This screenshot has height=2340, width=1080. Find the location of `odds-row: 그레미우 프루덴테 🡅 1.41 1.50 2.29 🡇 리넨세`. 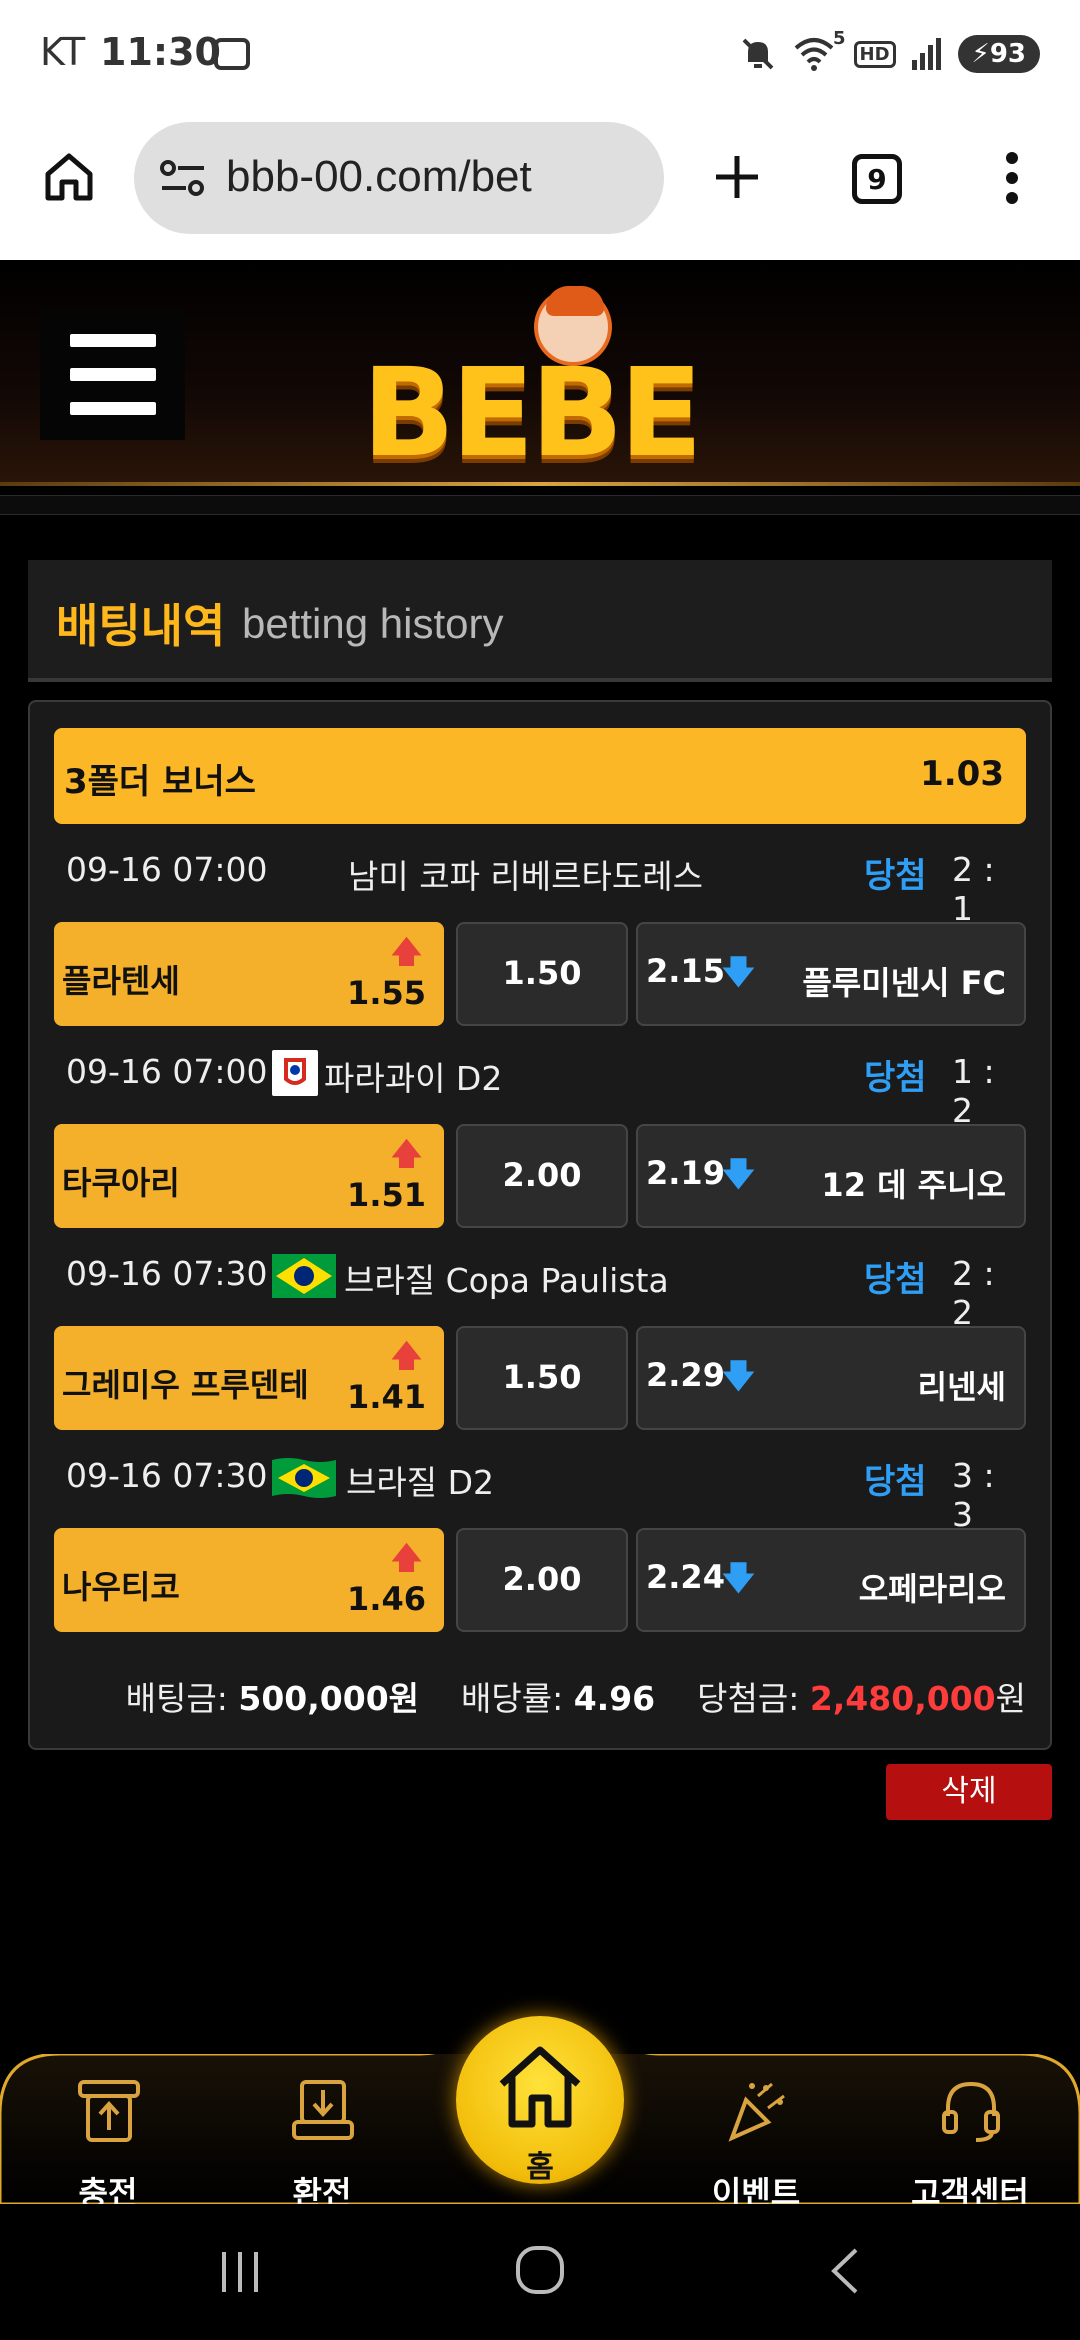

odds-row: 그레미우 프루덴테 🡅 1.41 1.50 2.29 🡇 리넨세 is located at coordinates (540, 1378).